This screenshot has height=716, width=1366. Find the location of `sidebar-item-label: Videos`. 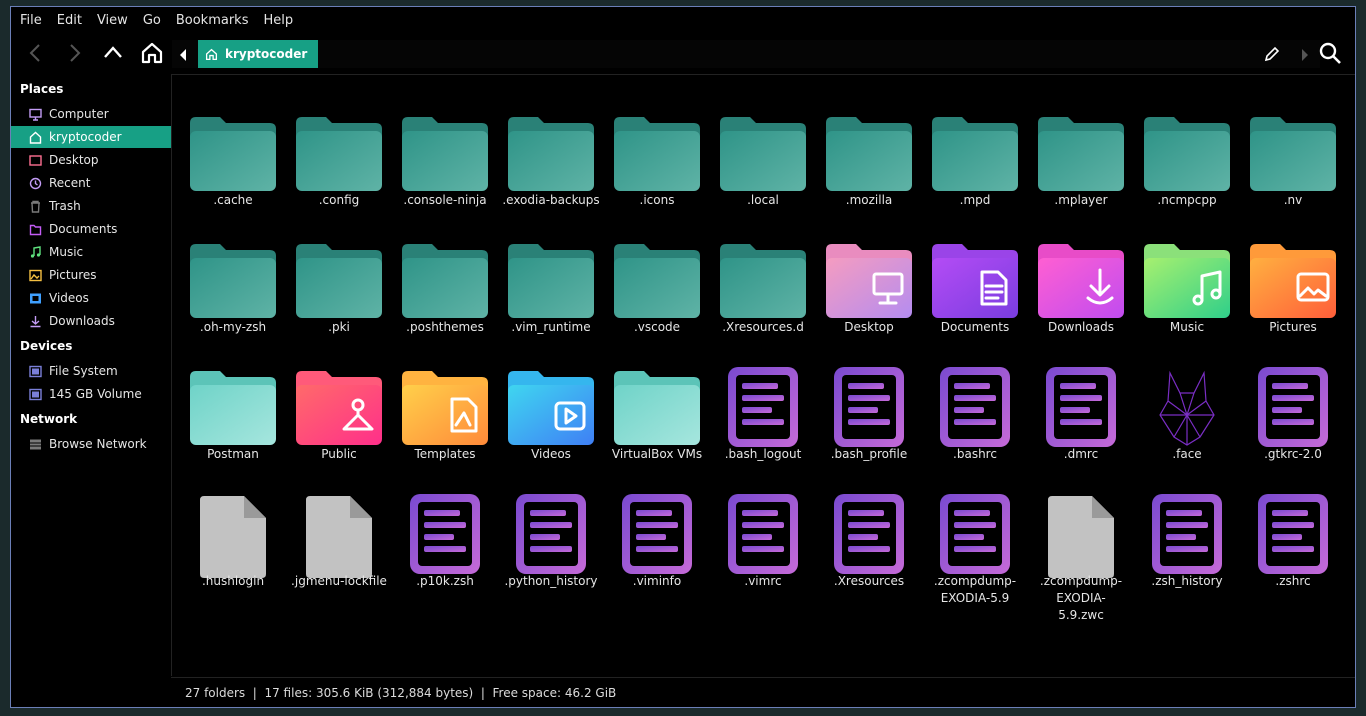

sidebar-item-label: Videos is located at coordinates (69, 298).